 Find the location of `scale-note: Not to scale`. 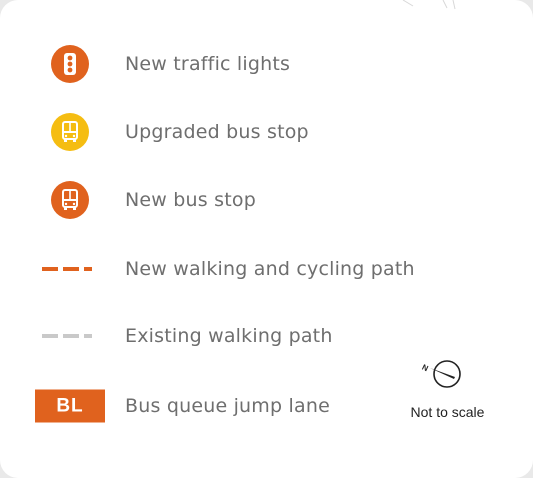

scale-note: Not to scale is located at coordinates (447, 412).